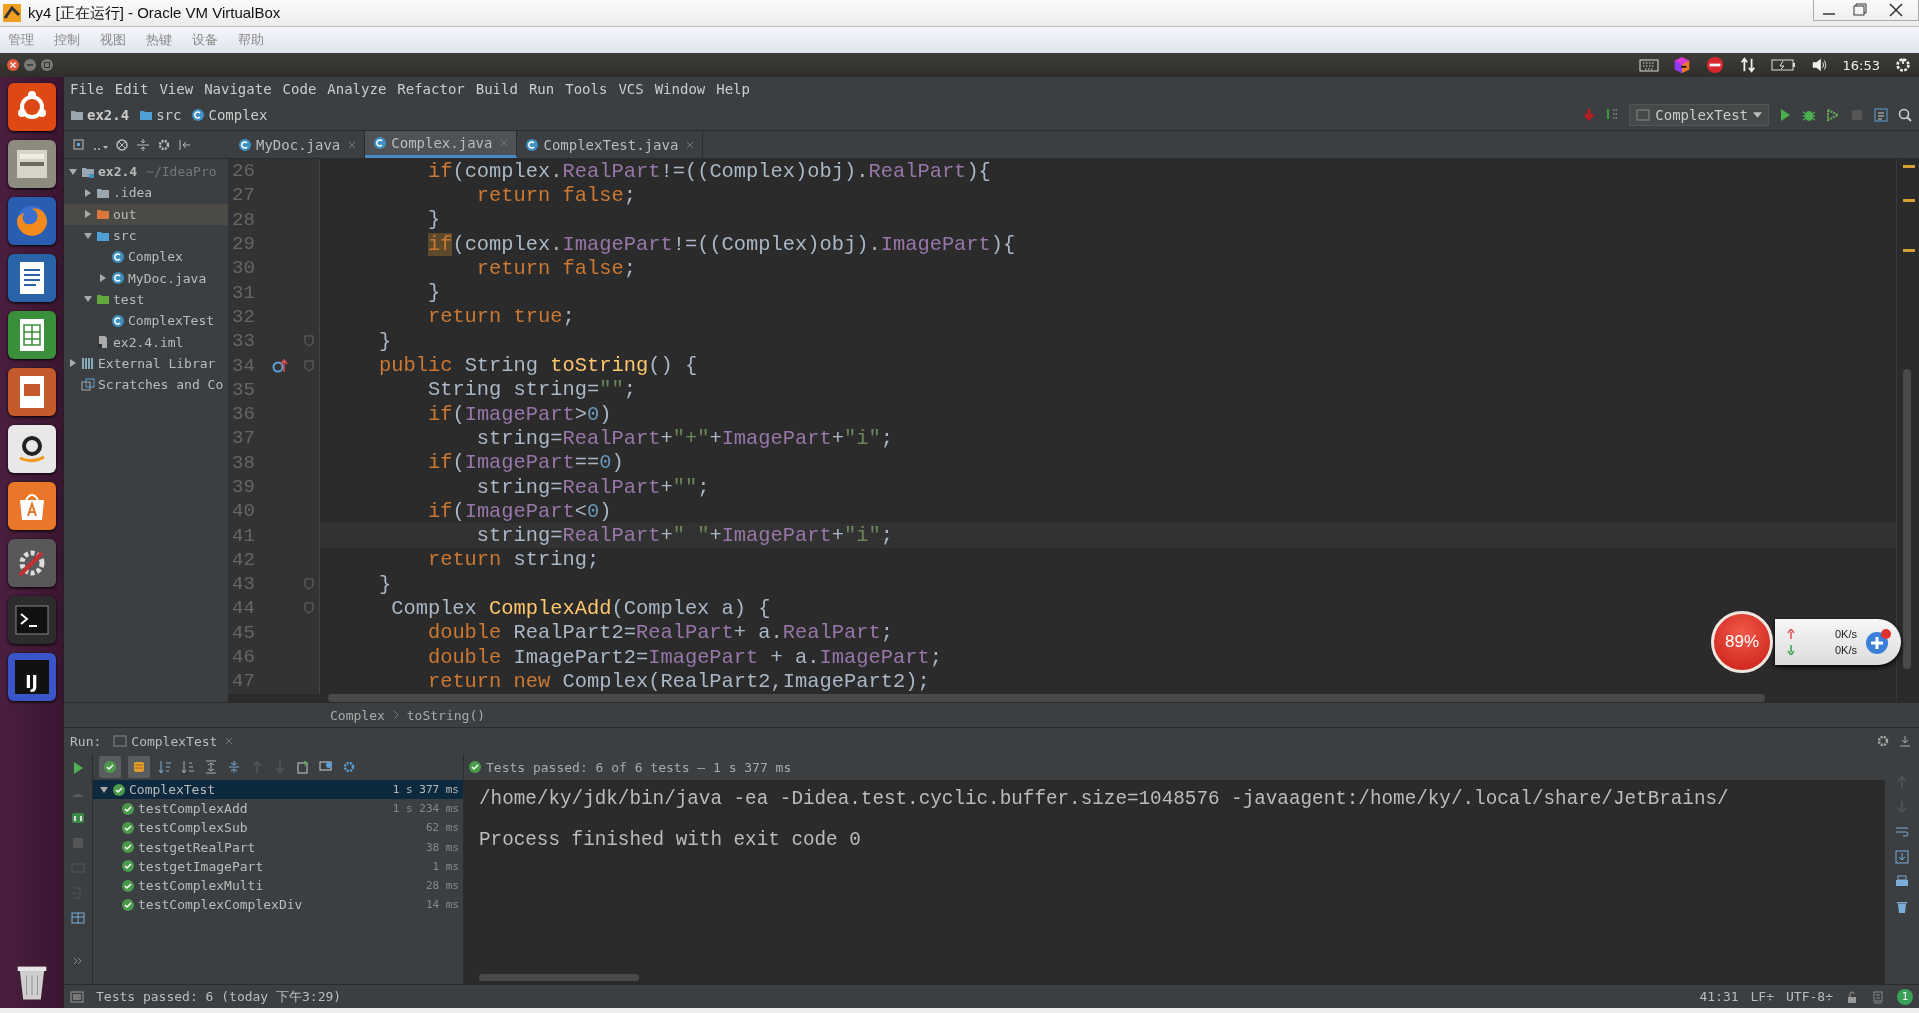 Image resolution: width=1919 pixels, height=1013 pixels. What do you see at coordinates (278, 809) in the screenshot?
I see `test-item: testComplexAdd 1 s 234 ms` at bounding box center [278, 809].